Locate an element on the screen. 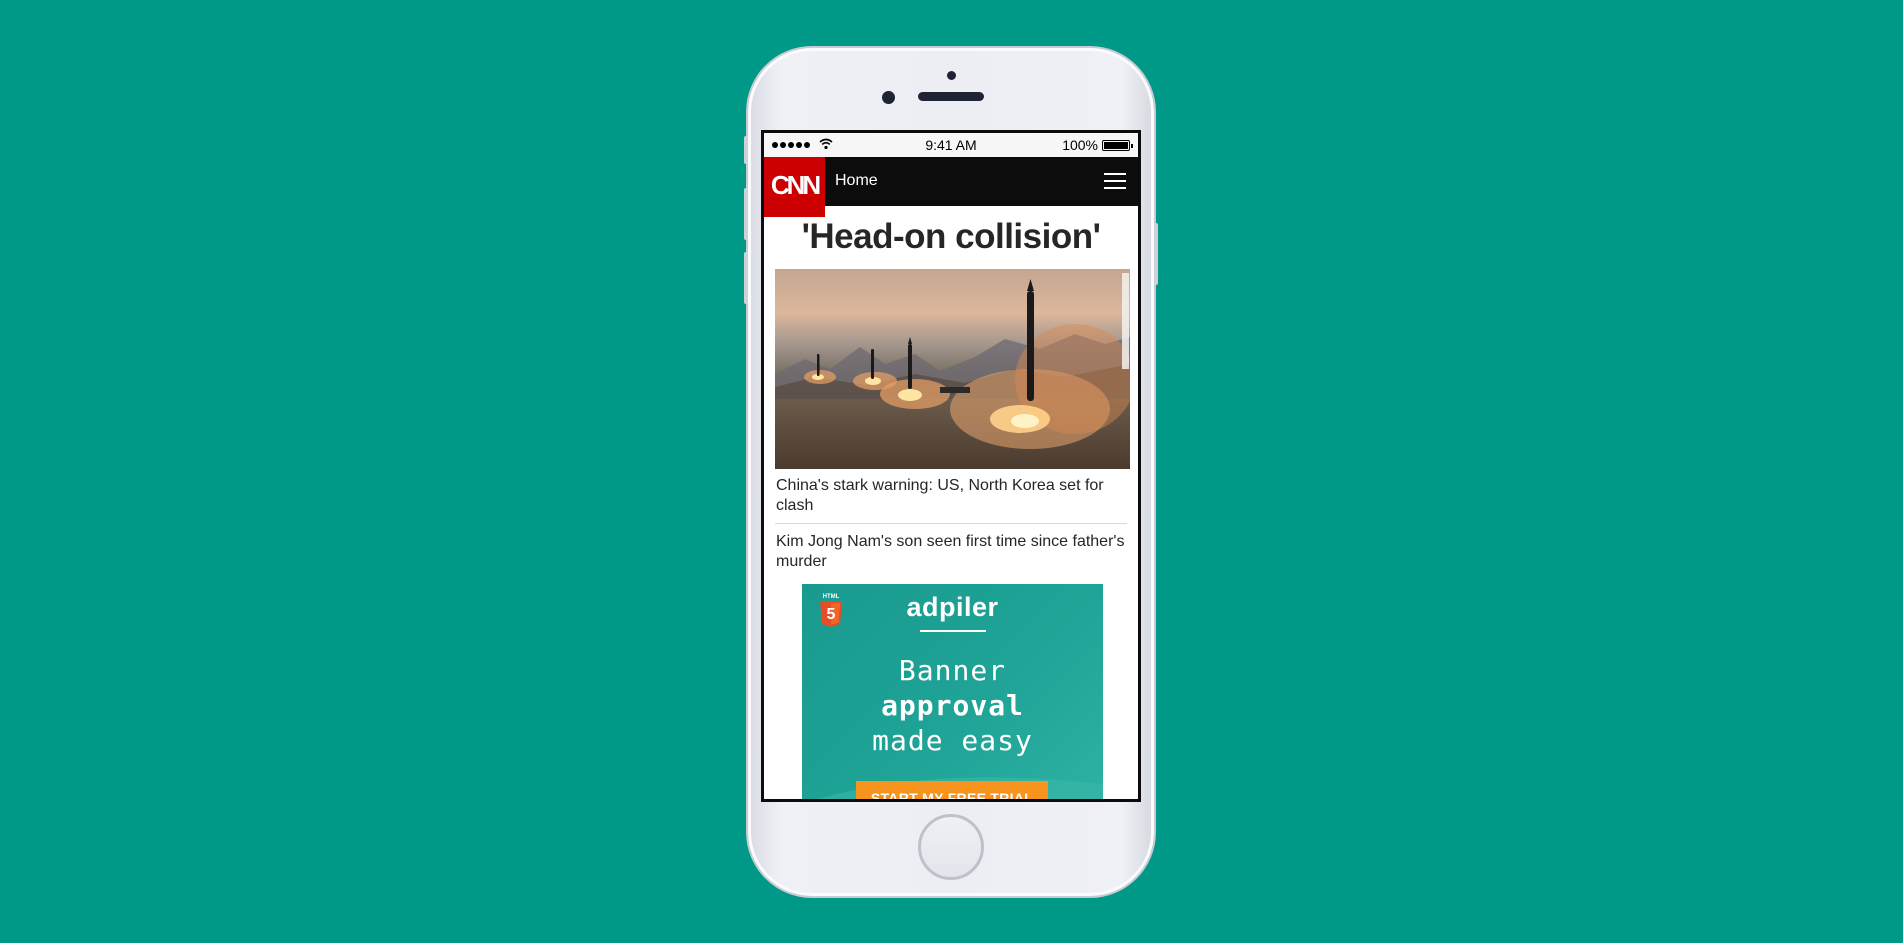  ad-tagline-line1: Banner is located at coordinates (952, 670).